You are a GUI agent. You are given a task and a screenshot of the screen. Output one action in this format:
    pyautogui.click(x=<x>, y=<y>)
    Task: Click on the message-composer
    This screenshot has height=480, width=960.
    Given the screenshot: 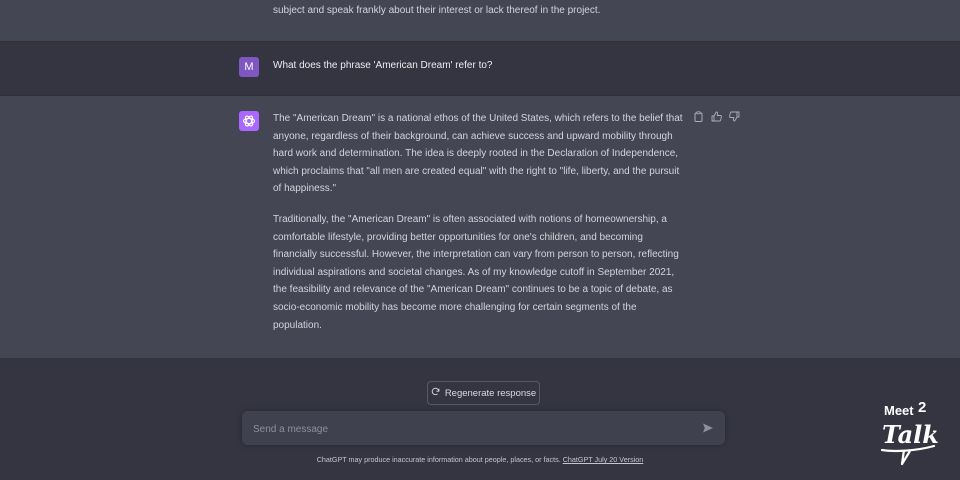 What is the action you would take?
    pyautogui.click(x=483, y=428)
    